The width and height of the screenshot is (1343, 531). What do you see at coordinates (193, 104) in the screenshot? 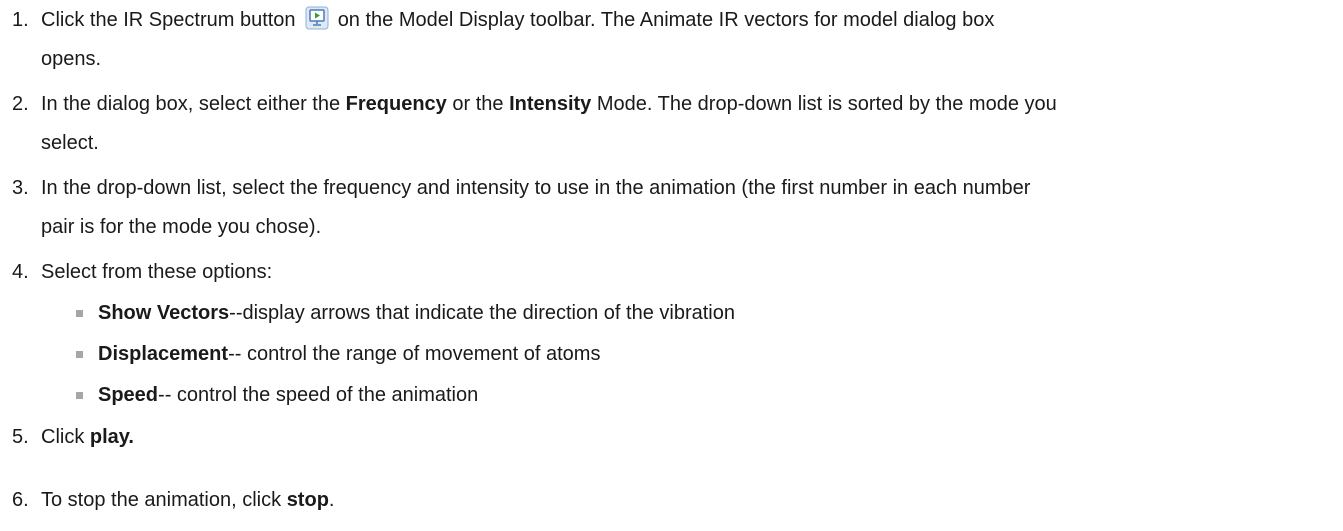
I see `step-text-part: In the dialog box, select either the` at bounding box center [193, 104].